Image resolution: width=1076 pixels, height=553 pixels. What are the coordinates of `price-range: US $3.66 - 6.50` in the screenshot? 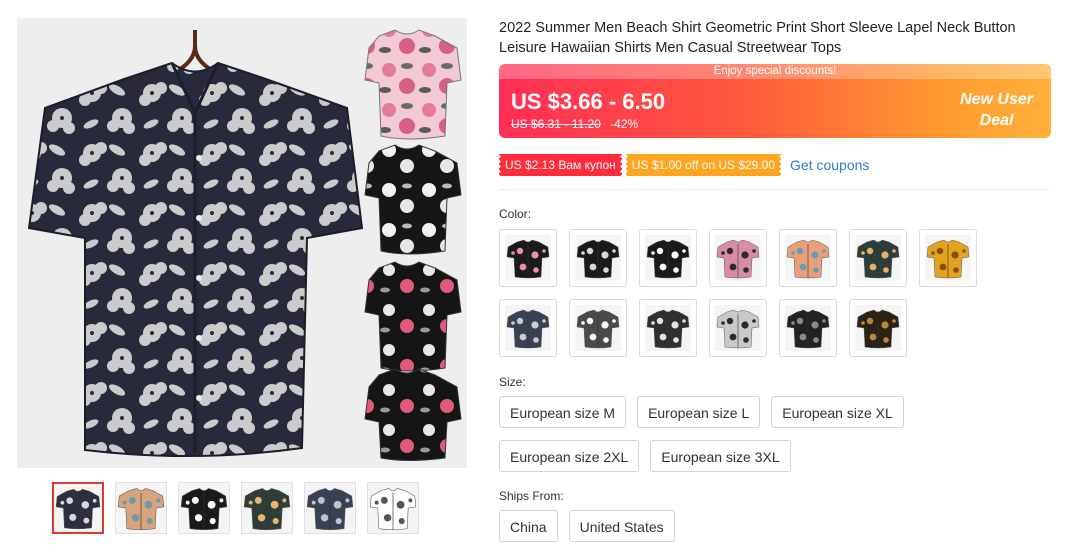 It's located at (588, 101).